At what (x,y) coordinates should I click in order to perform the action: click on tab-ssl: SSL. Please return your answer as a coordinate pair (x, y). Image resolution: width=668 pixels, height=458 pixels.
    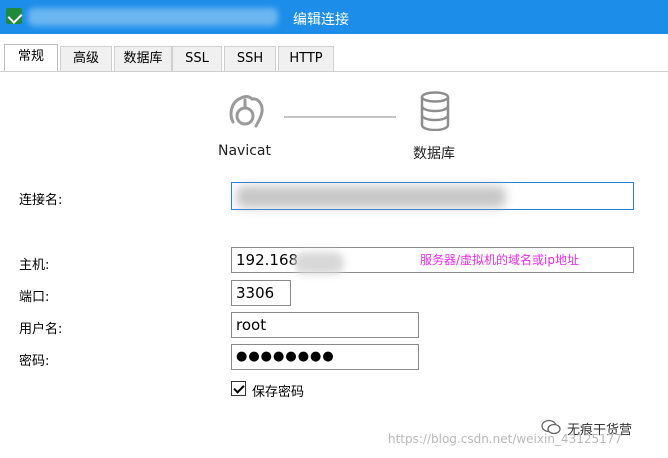
    Looking at the image, I should click on (197, 58).